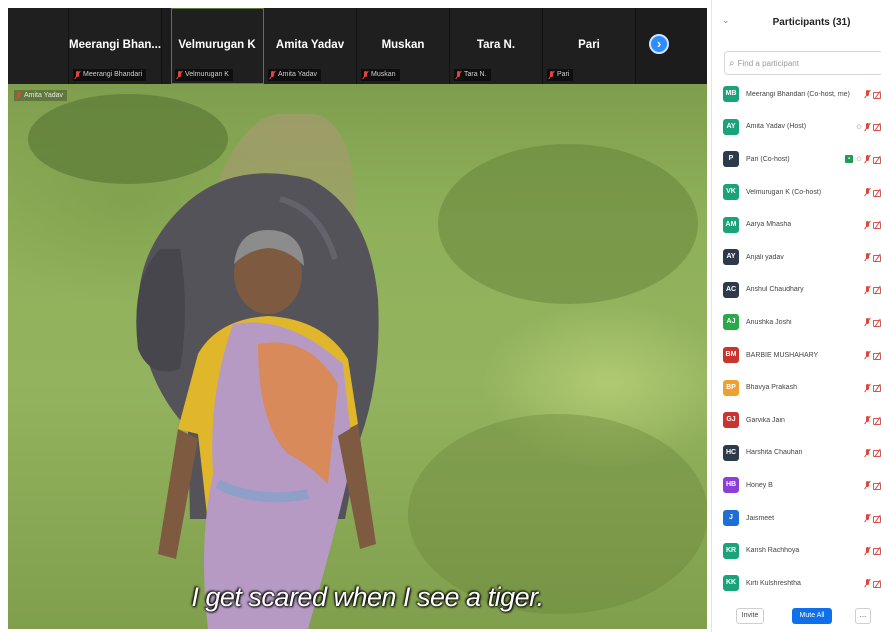 This screenshot has width=881, height=632. I want to click on participant-name: Honey B, so click(759, 485).